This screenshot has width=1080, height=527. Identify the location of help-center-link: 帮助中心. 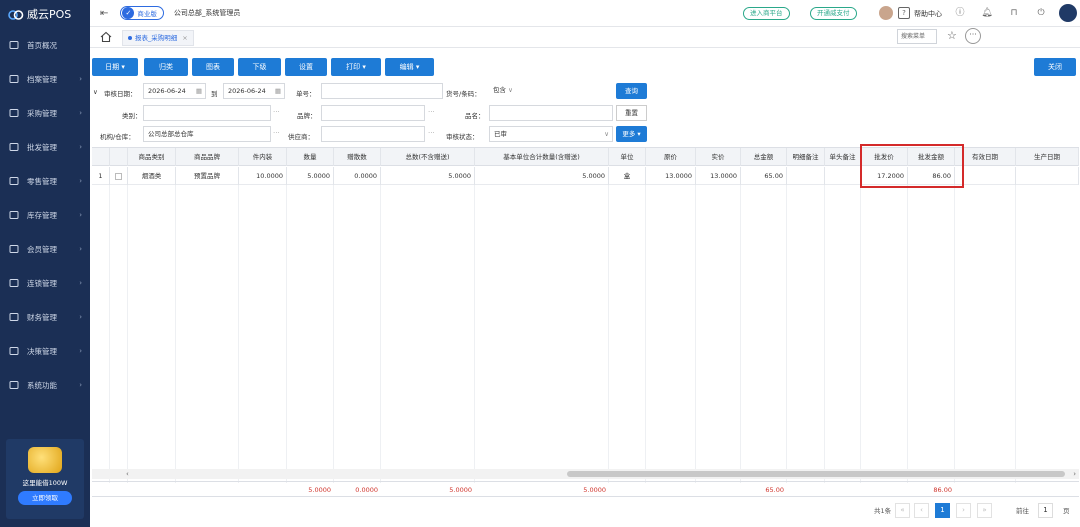
(928, 14).